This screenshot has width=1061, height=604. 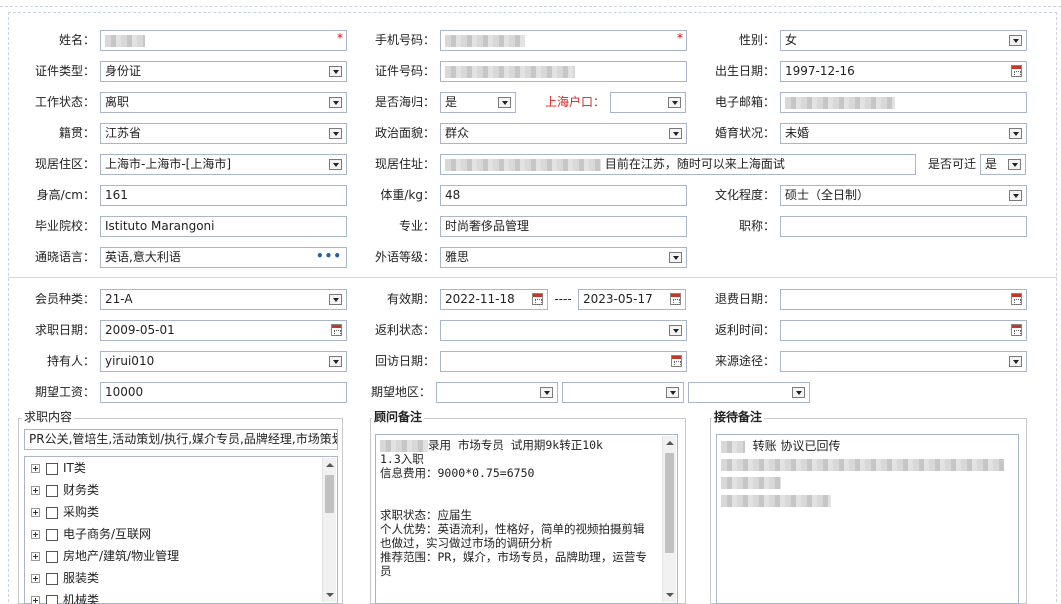 I want to click on holder-select: yirui010, so click(x=223, y=361).